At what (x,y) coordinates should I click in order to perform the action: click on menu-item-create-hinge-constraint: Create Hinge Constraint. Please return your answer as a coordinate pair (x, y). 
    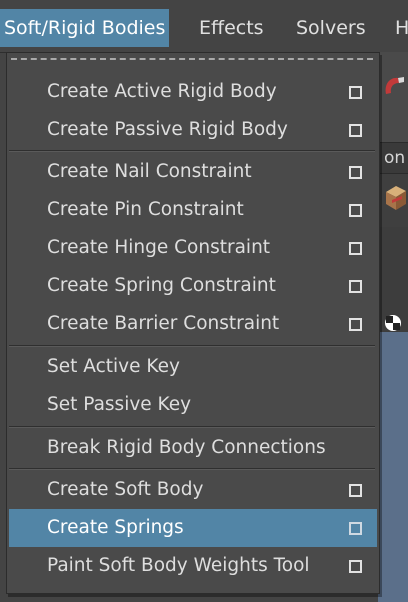
    Looking at the image, I should click on (193, 248).